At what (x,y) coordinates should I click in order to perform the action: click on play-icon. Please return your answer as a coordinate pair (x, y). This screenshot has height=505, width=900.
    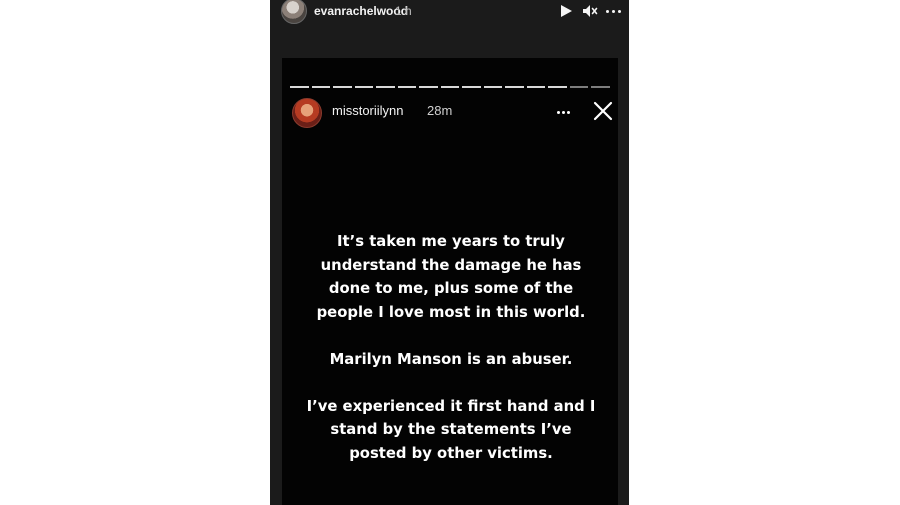
    Looking at the image, I should click on (566, 11).